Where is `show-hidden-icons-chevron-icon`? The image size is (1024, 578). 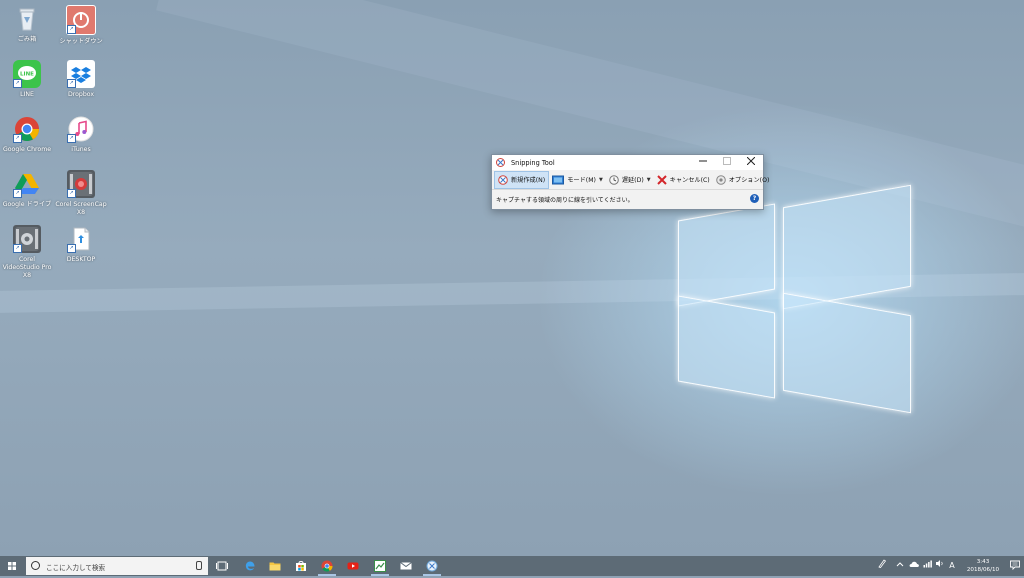
show-hidden-icons-chevron-icon is located at coordinates (900, 566).